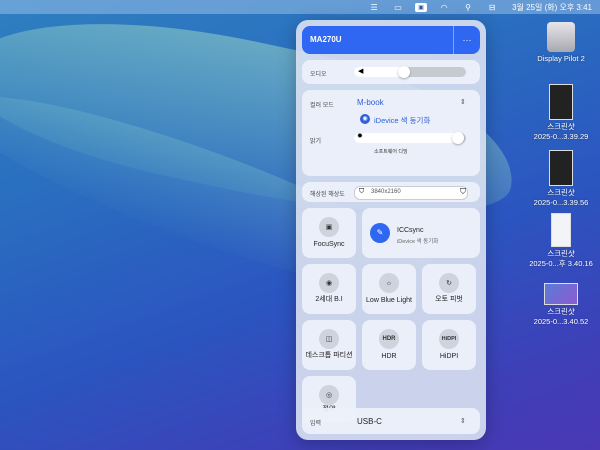 The width and height of the screenshot is (600, 450). Describe the element at coordinates (391, 40) in the screenshot. I see `panel-header: MA270U ···` at that location.